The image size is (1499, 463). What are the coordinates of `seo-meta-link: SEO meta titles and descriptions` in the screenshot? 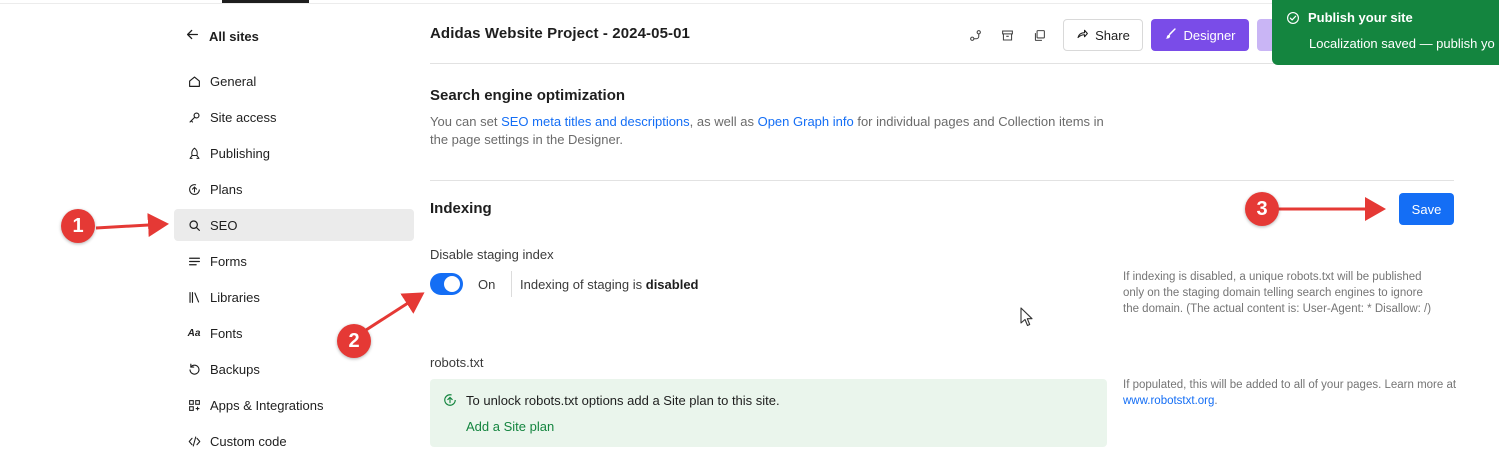 It's located at (595, 121).